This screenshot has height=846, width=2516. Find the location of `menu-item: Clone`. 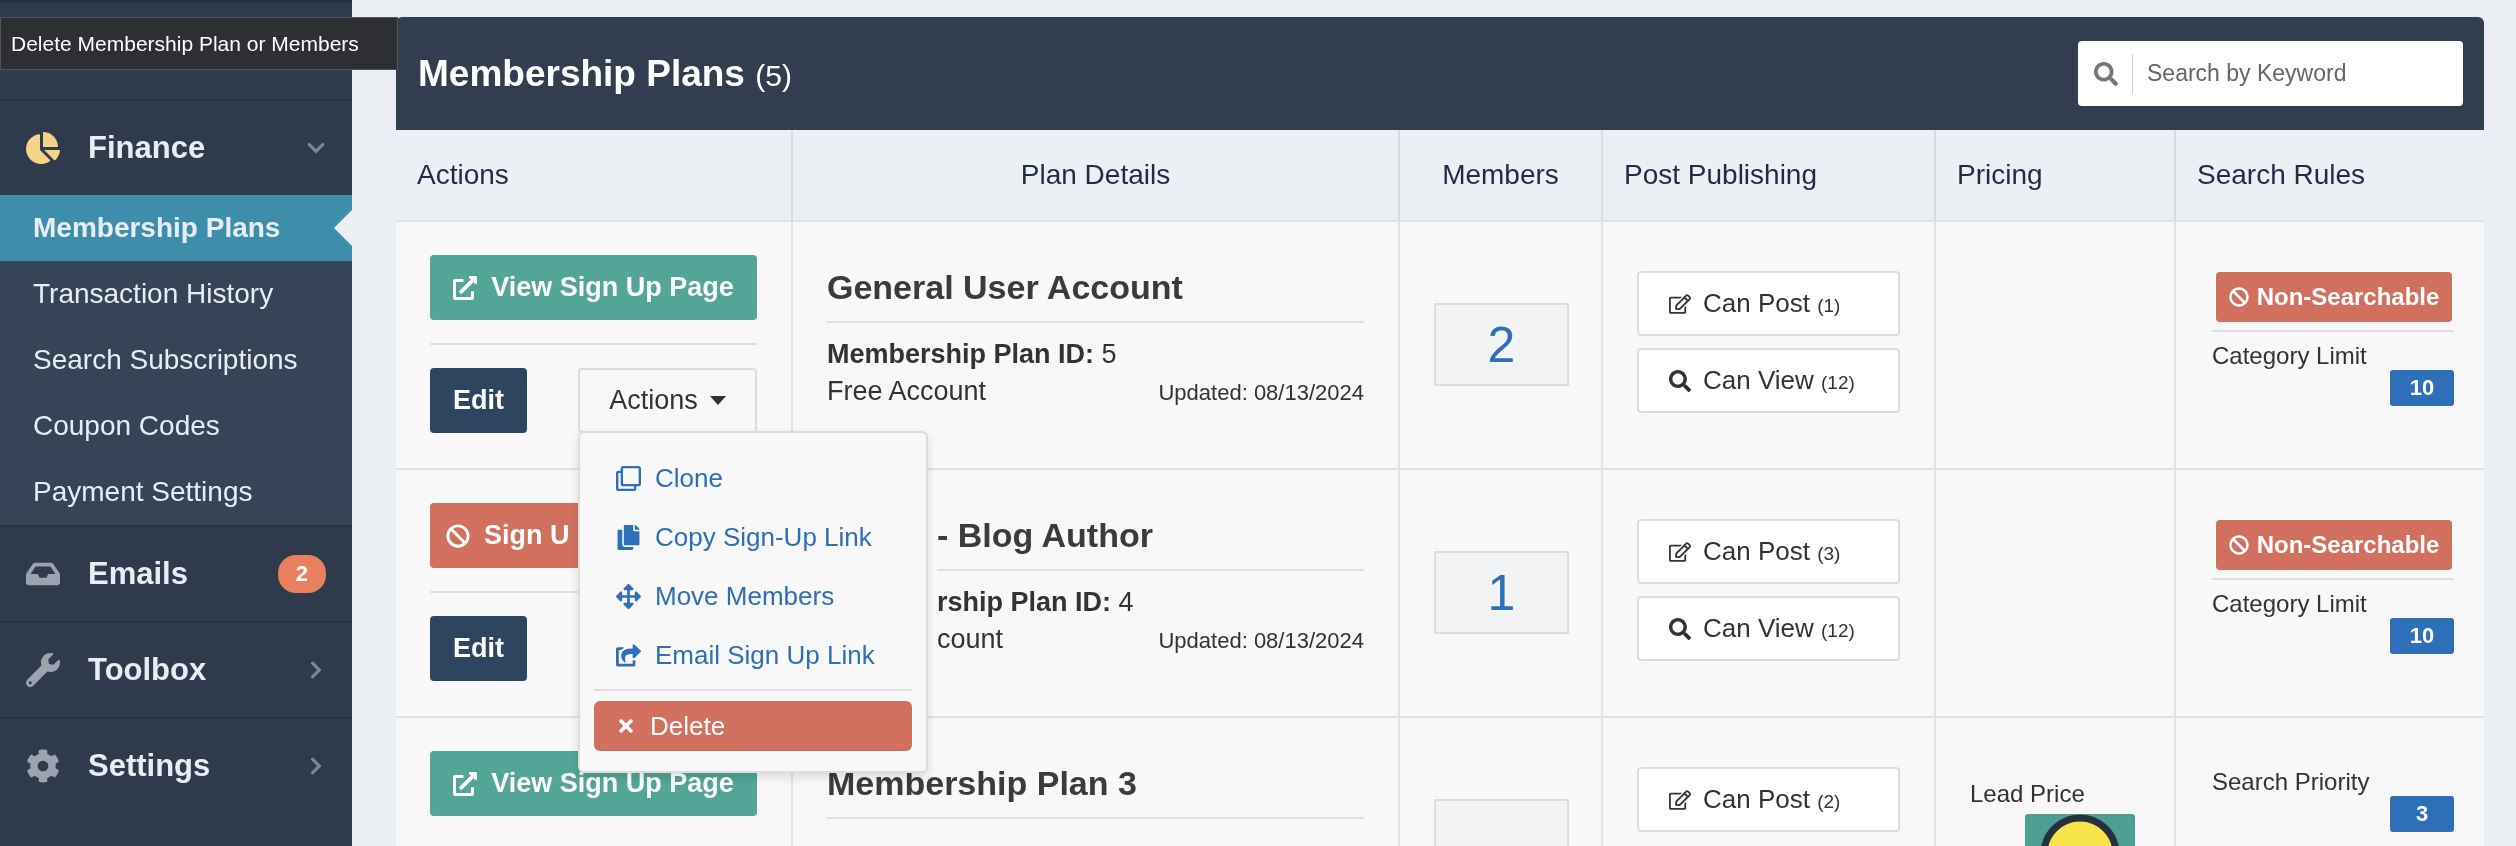

menu-item: Clone is located at coordinates (753, 478).